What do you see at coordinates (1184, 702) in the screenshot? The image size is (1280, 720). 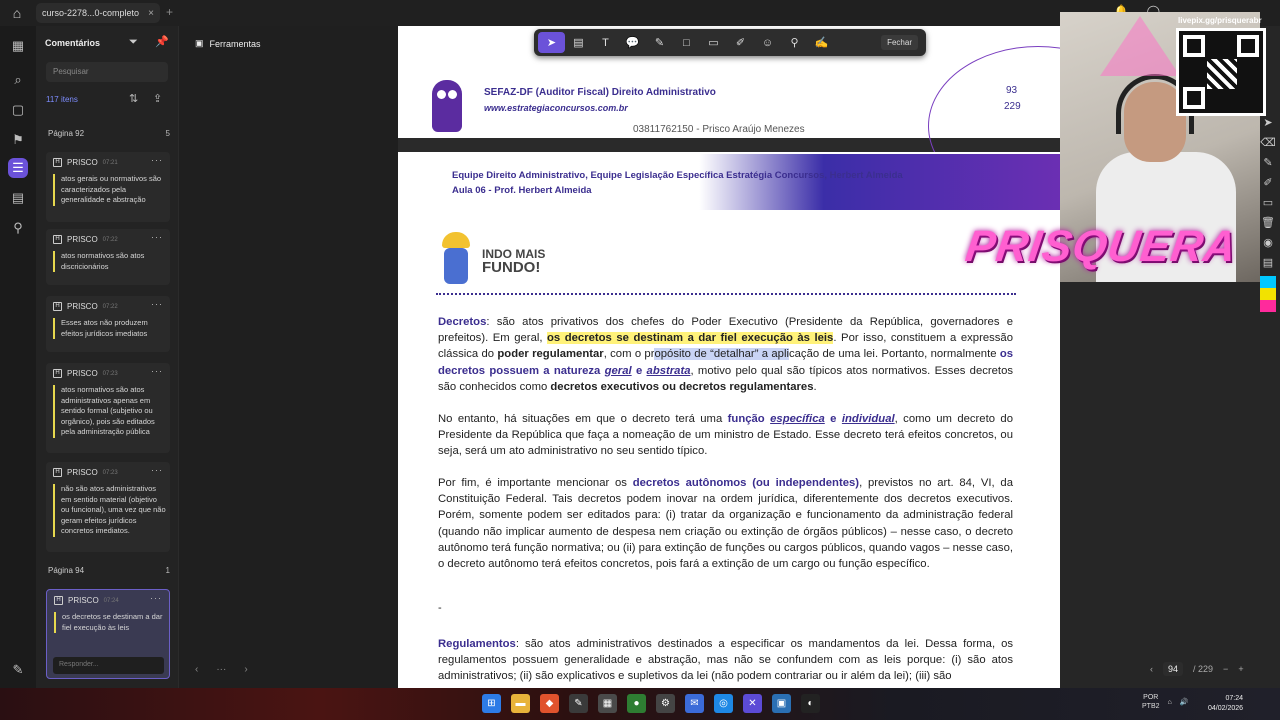 I see `volume-icon: 🔊` at bounding box center [1184, 702].